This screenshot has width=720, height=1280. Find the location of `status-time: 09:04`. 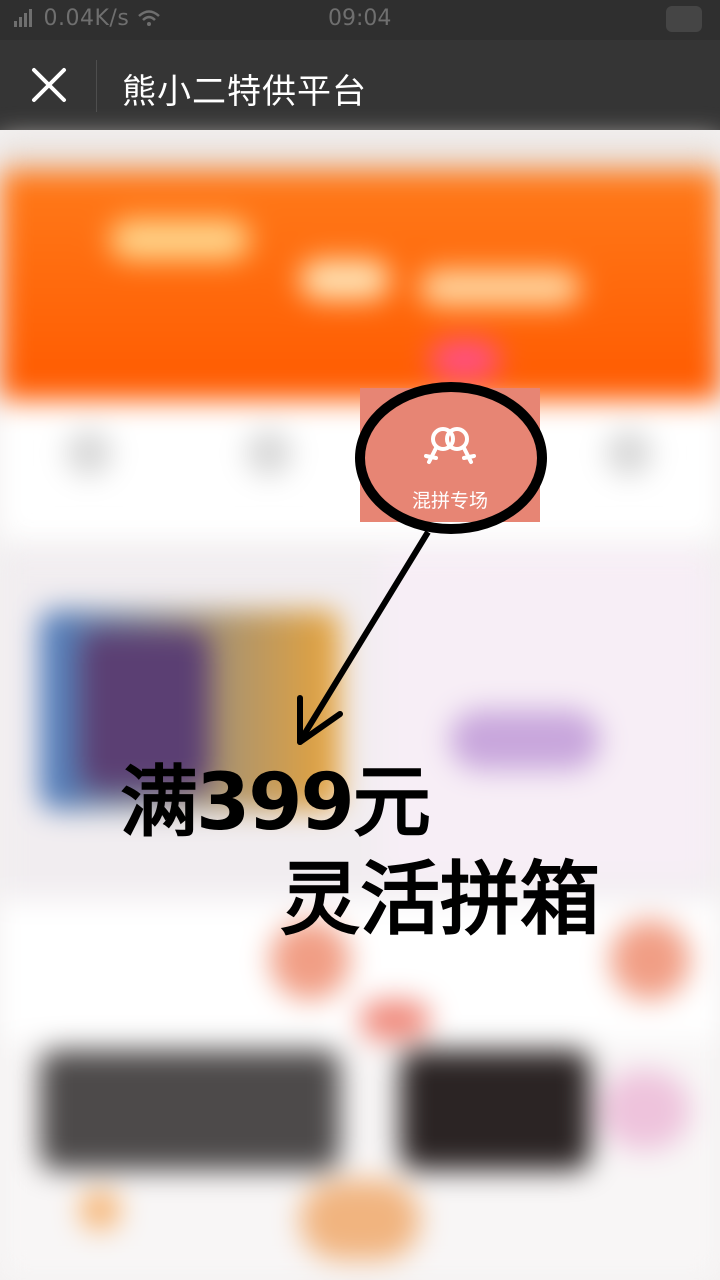

status-time: 09:04 is located at coordinates (360, 18).